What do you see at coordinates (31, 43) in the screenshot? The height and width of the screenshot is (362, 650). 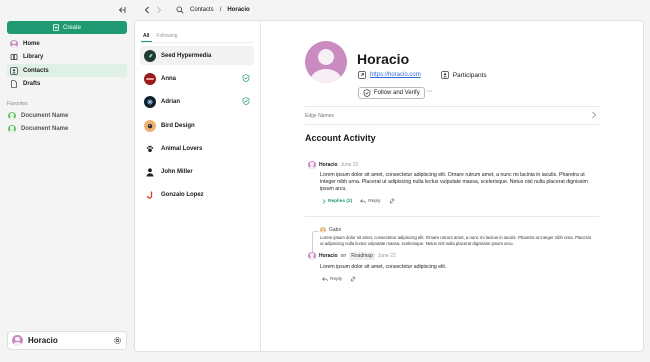 I see `nav-home-label: Home` at bounding box center [31, 43].